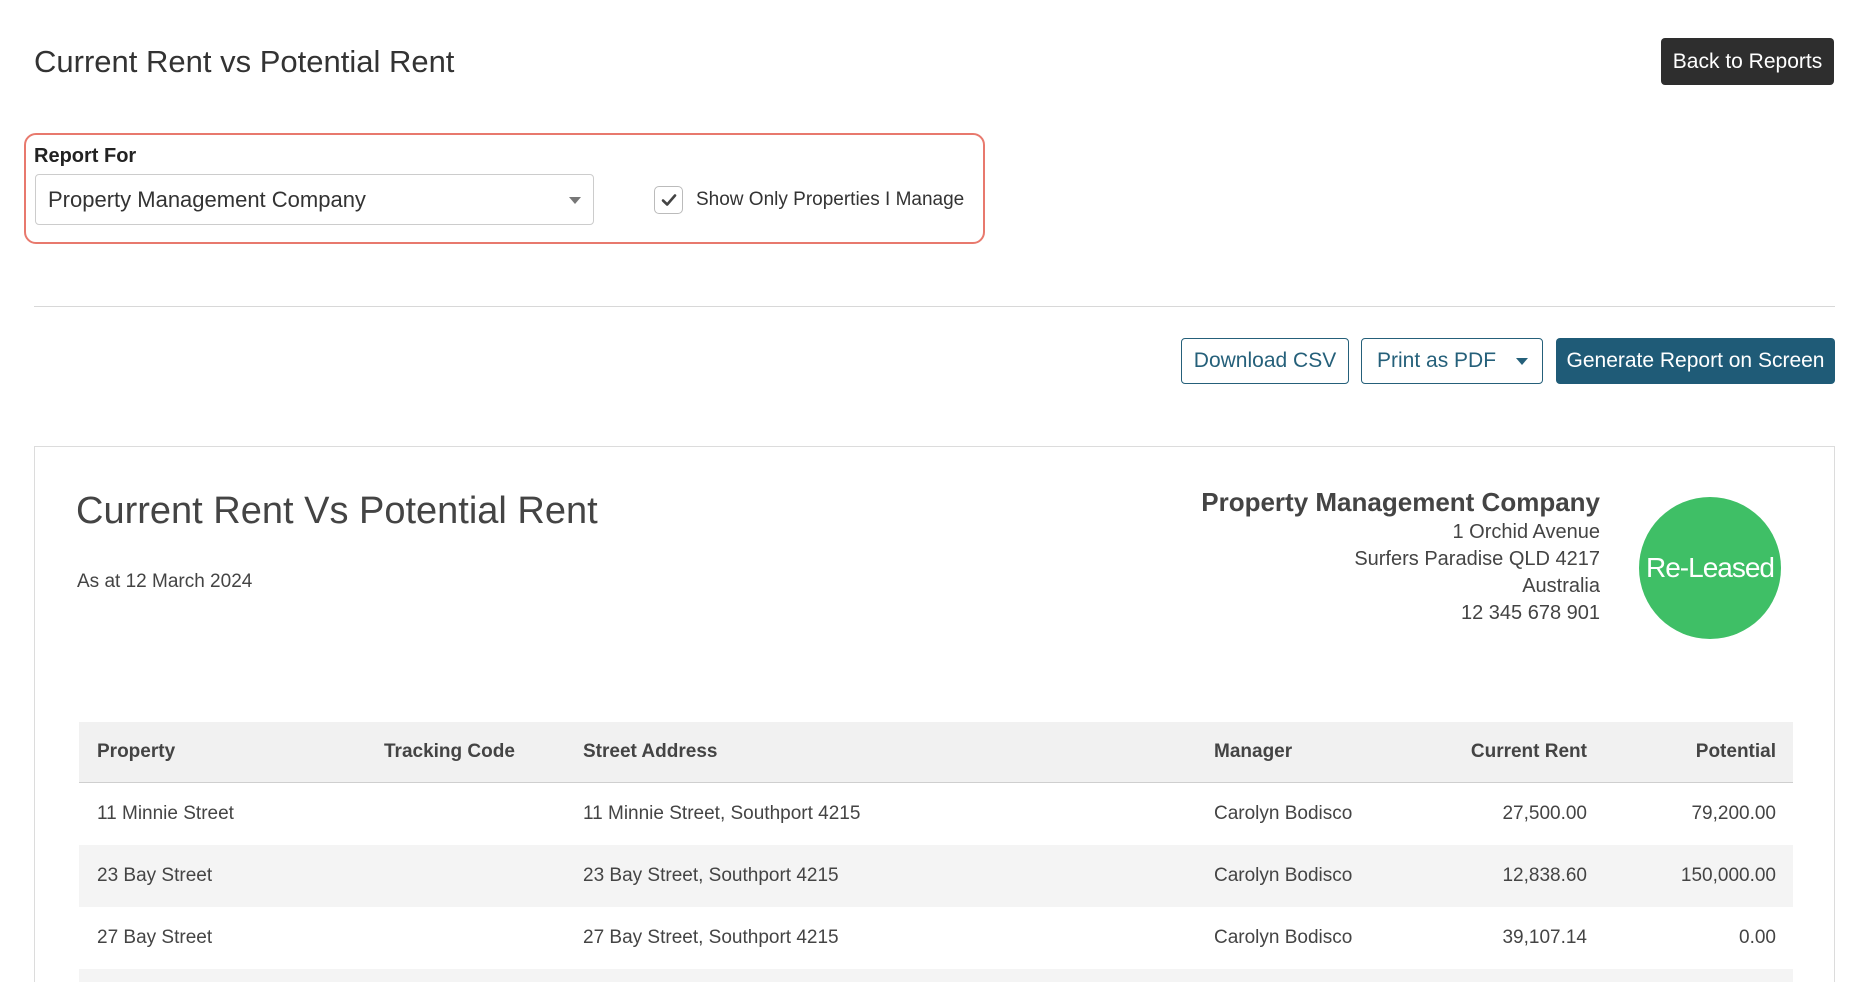  I want to click on company-name: Property Management Company, so click(1400, 502).